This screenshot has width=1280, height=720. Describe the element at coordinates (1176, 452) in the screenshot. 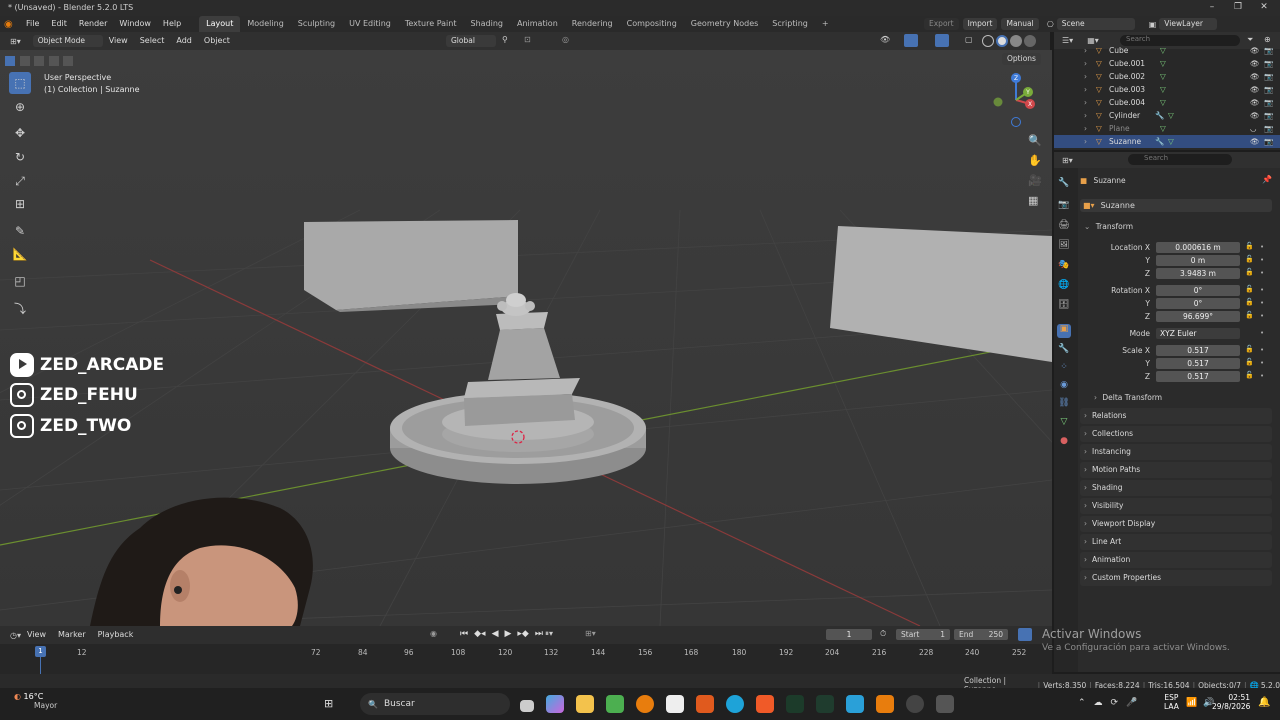

I see `panel-instancing: Instancing` at that location.